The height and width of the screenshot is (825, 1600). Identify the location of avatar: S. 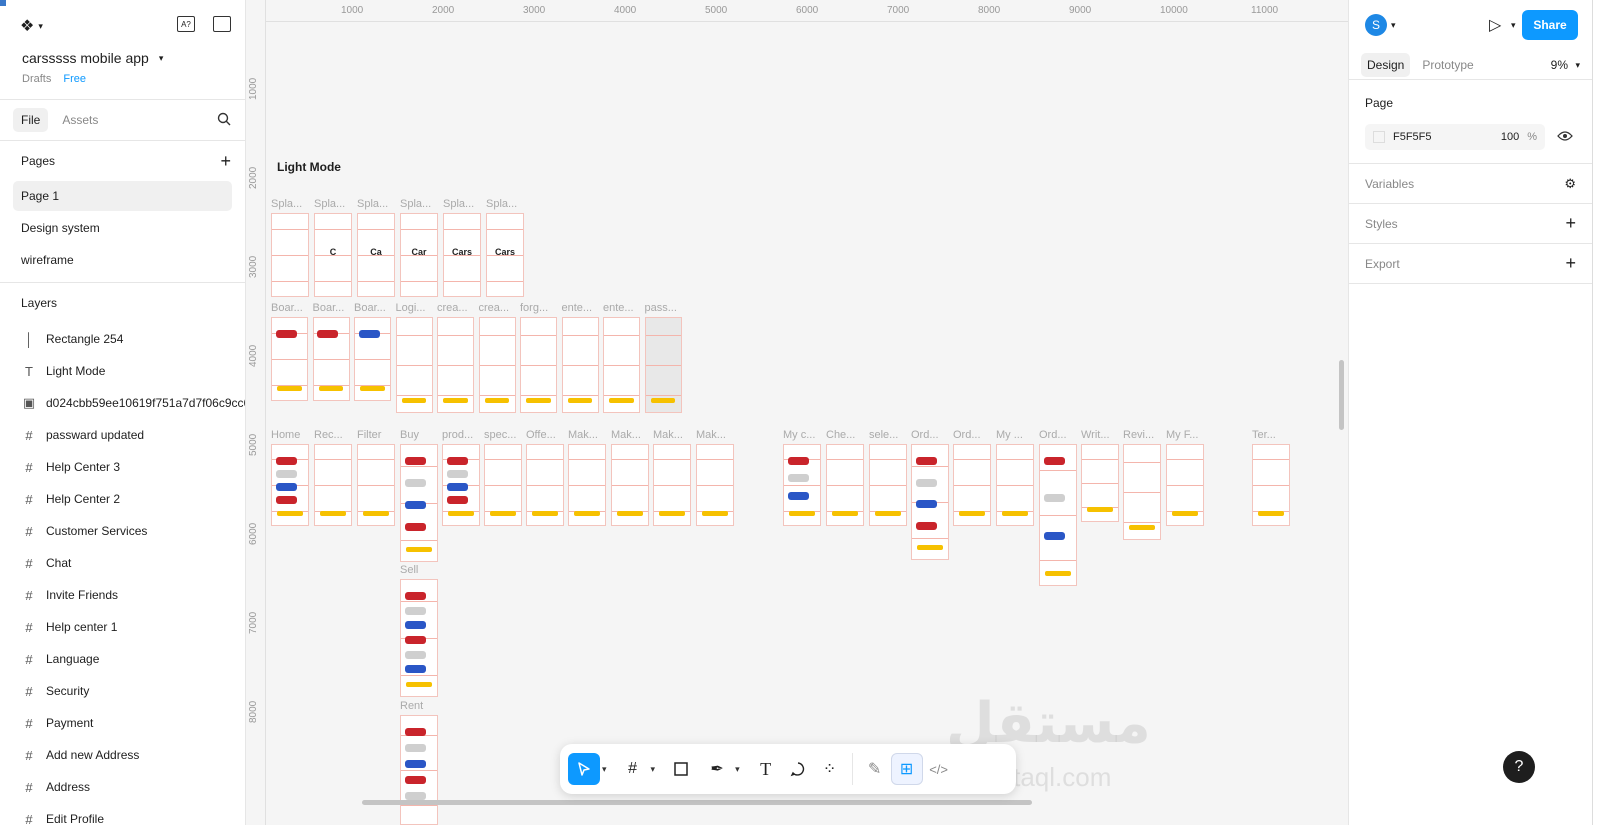
(1376, 25).